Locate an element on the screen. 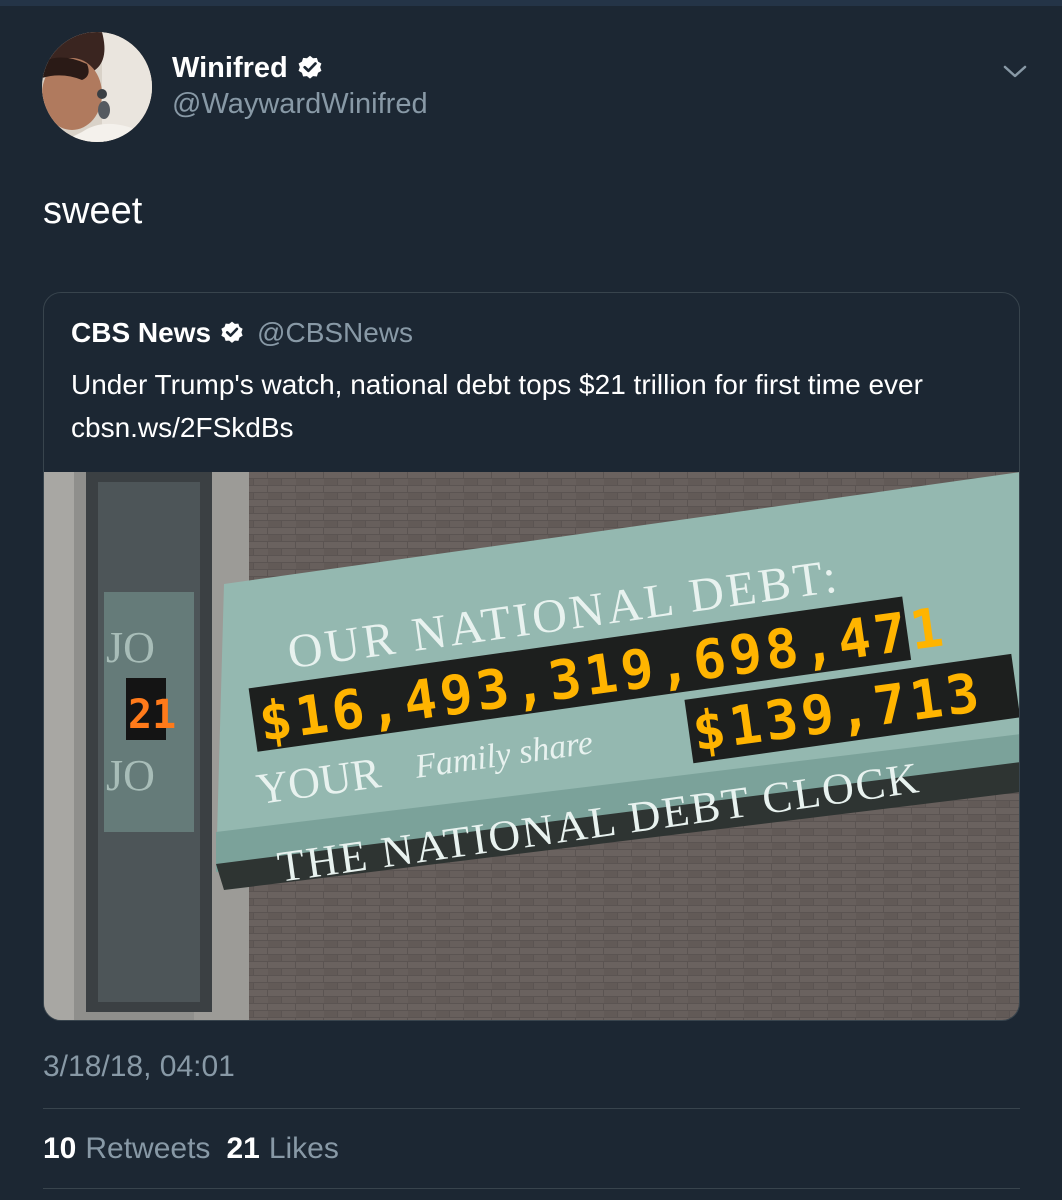  likes-stat: 21 Likes is located at coordinates (282, 1149).